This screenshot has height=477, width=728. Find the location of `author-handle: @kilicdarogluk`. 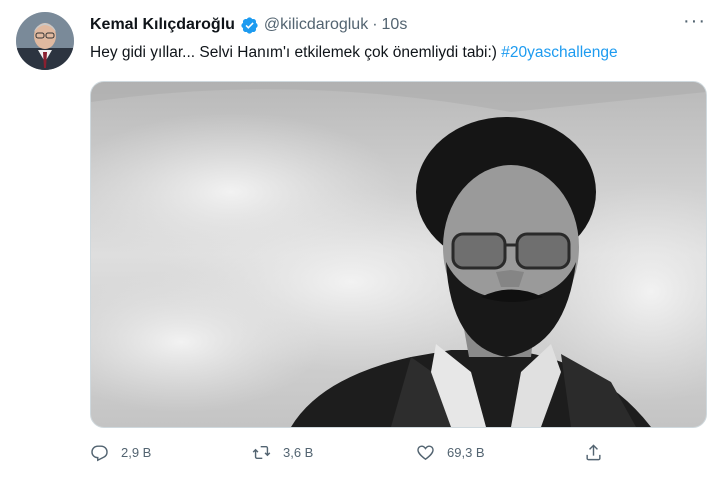

author-handle: @kilicdarogluk is located at coordinates (316, 25).